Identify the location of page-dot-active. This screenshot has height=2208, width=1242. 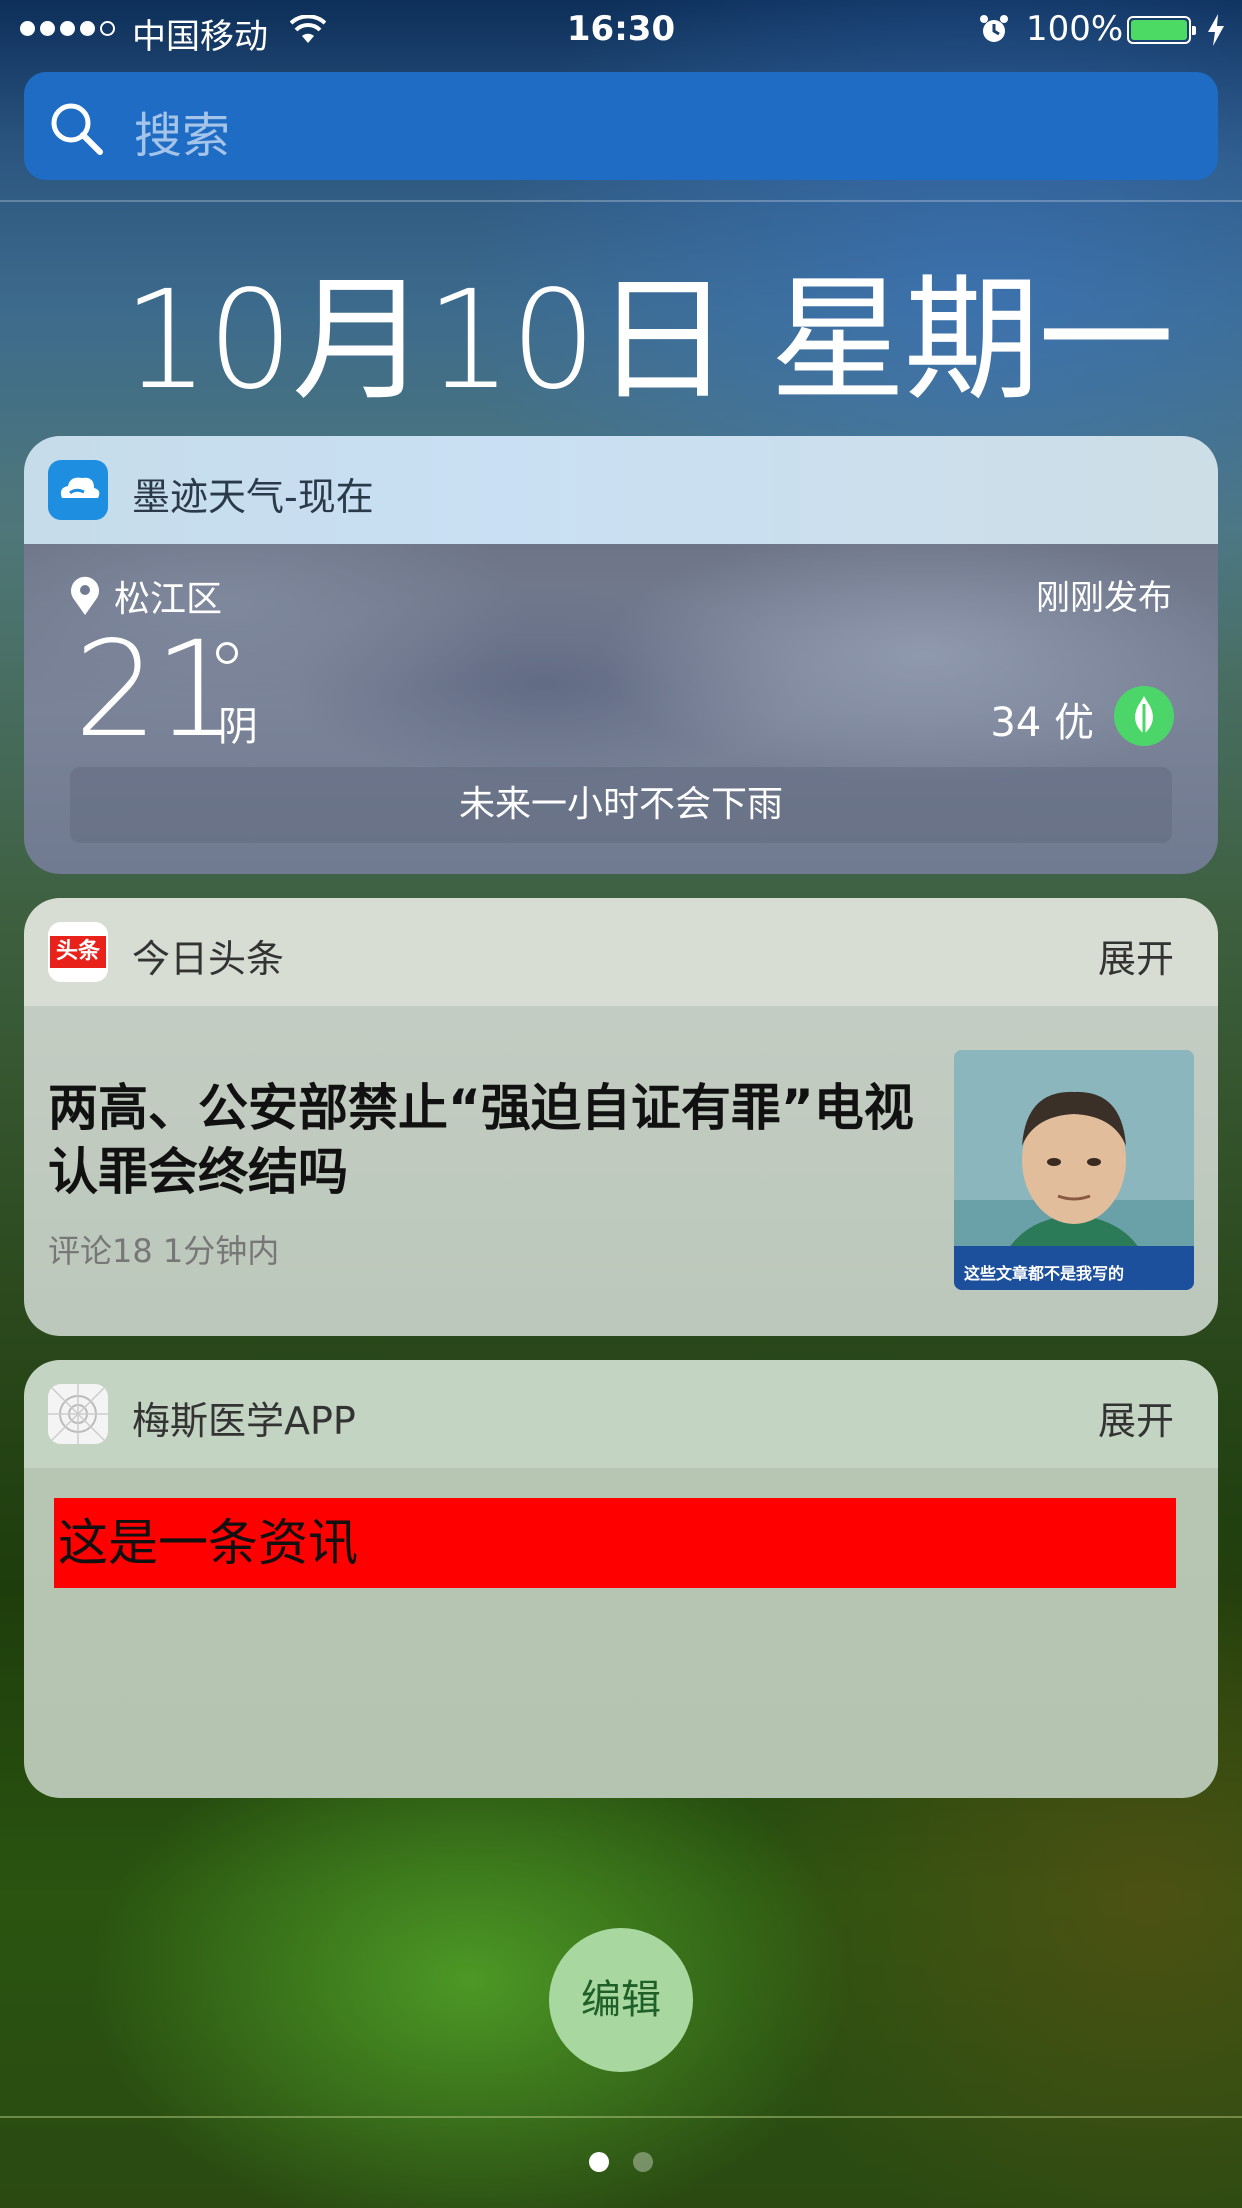
(599, 2162).